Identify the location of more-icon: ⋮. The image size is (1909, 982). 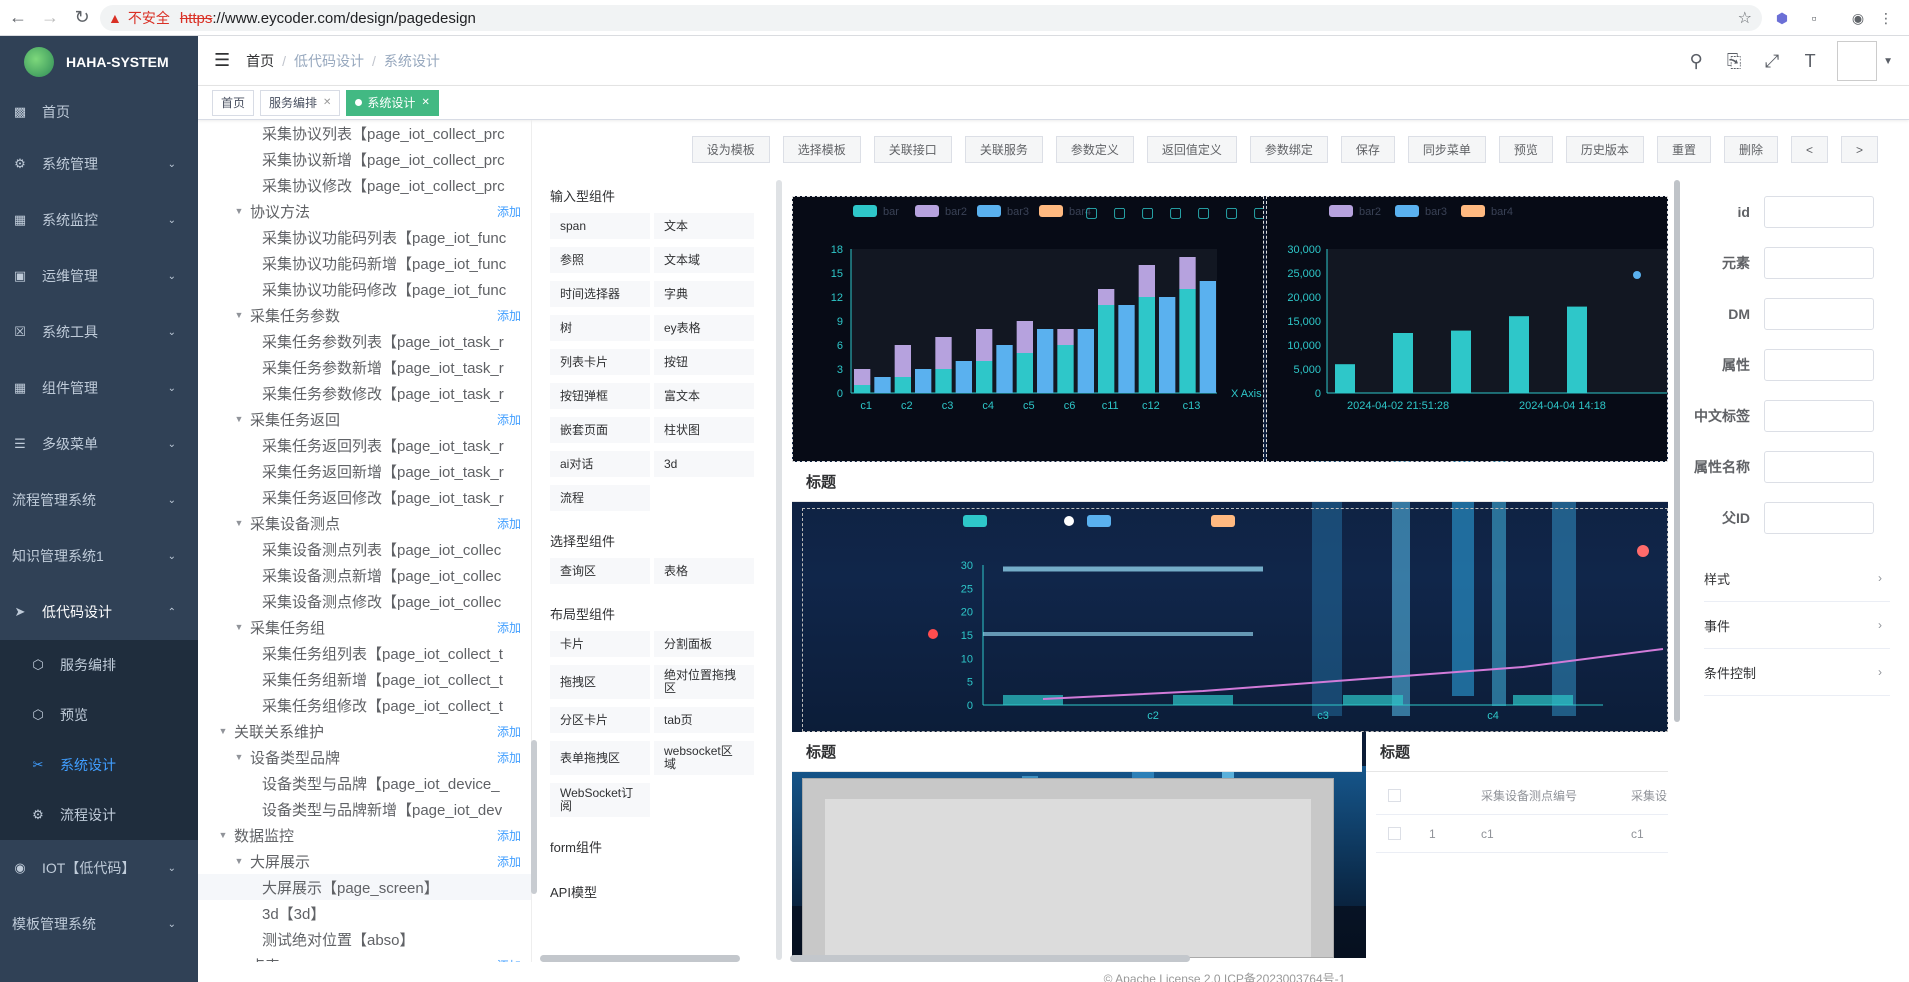
(1886, 18).